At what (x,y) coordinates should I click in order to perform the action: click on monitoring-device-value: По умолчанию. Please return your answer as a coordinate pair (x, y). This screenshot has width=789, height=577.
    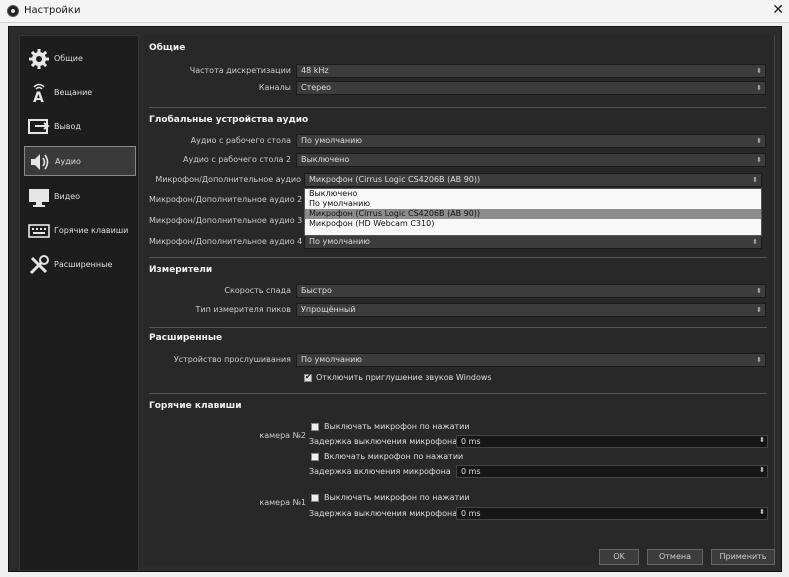
    Looking at the image, I should click on (332, 359).